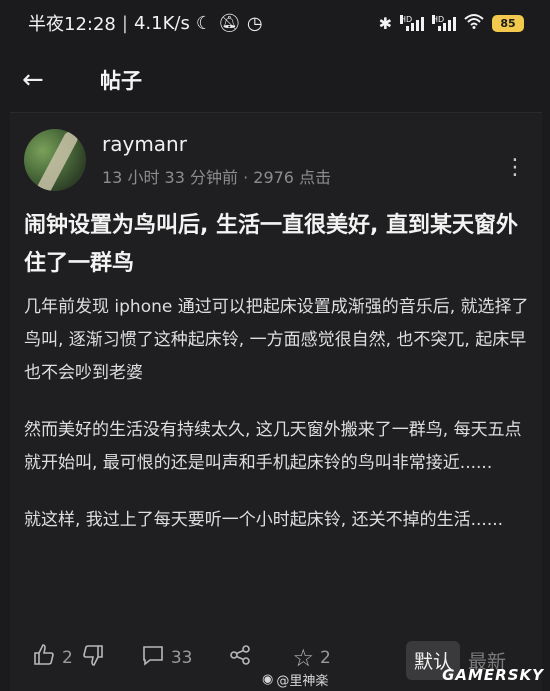  Describe the element at coordinates (515, 167) in the screenshot. I see `more-options-icon: ⋮` at that location.